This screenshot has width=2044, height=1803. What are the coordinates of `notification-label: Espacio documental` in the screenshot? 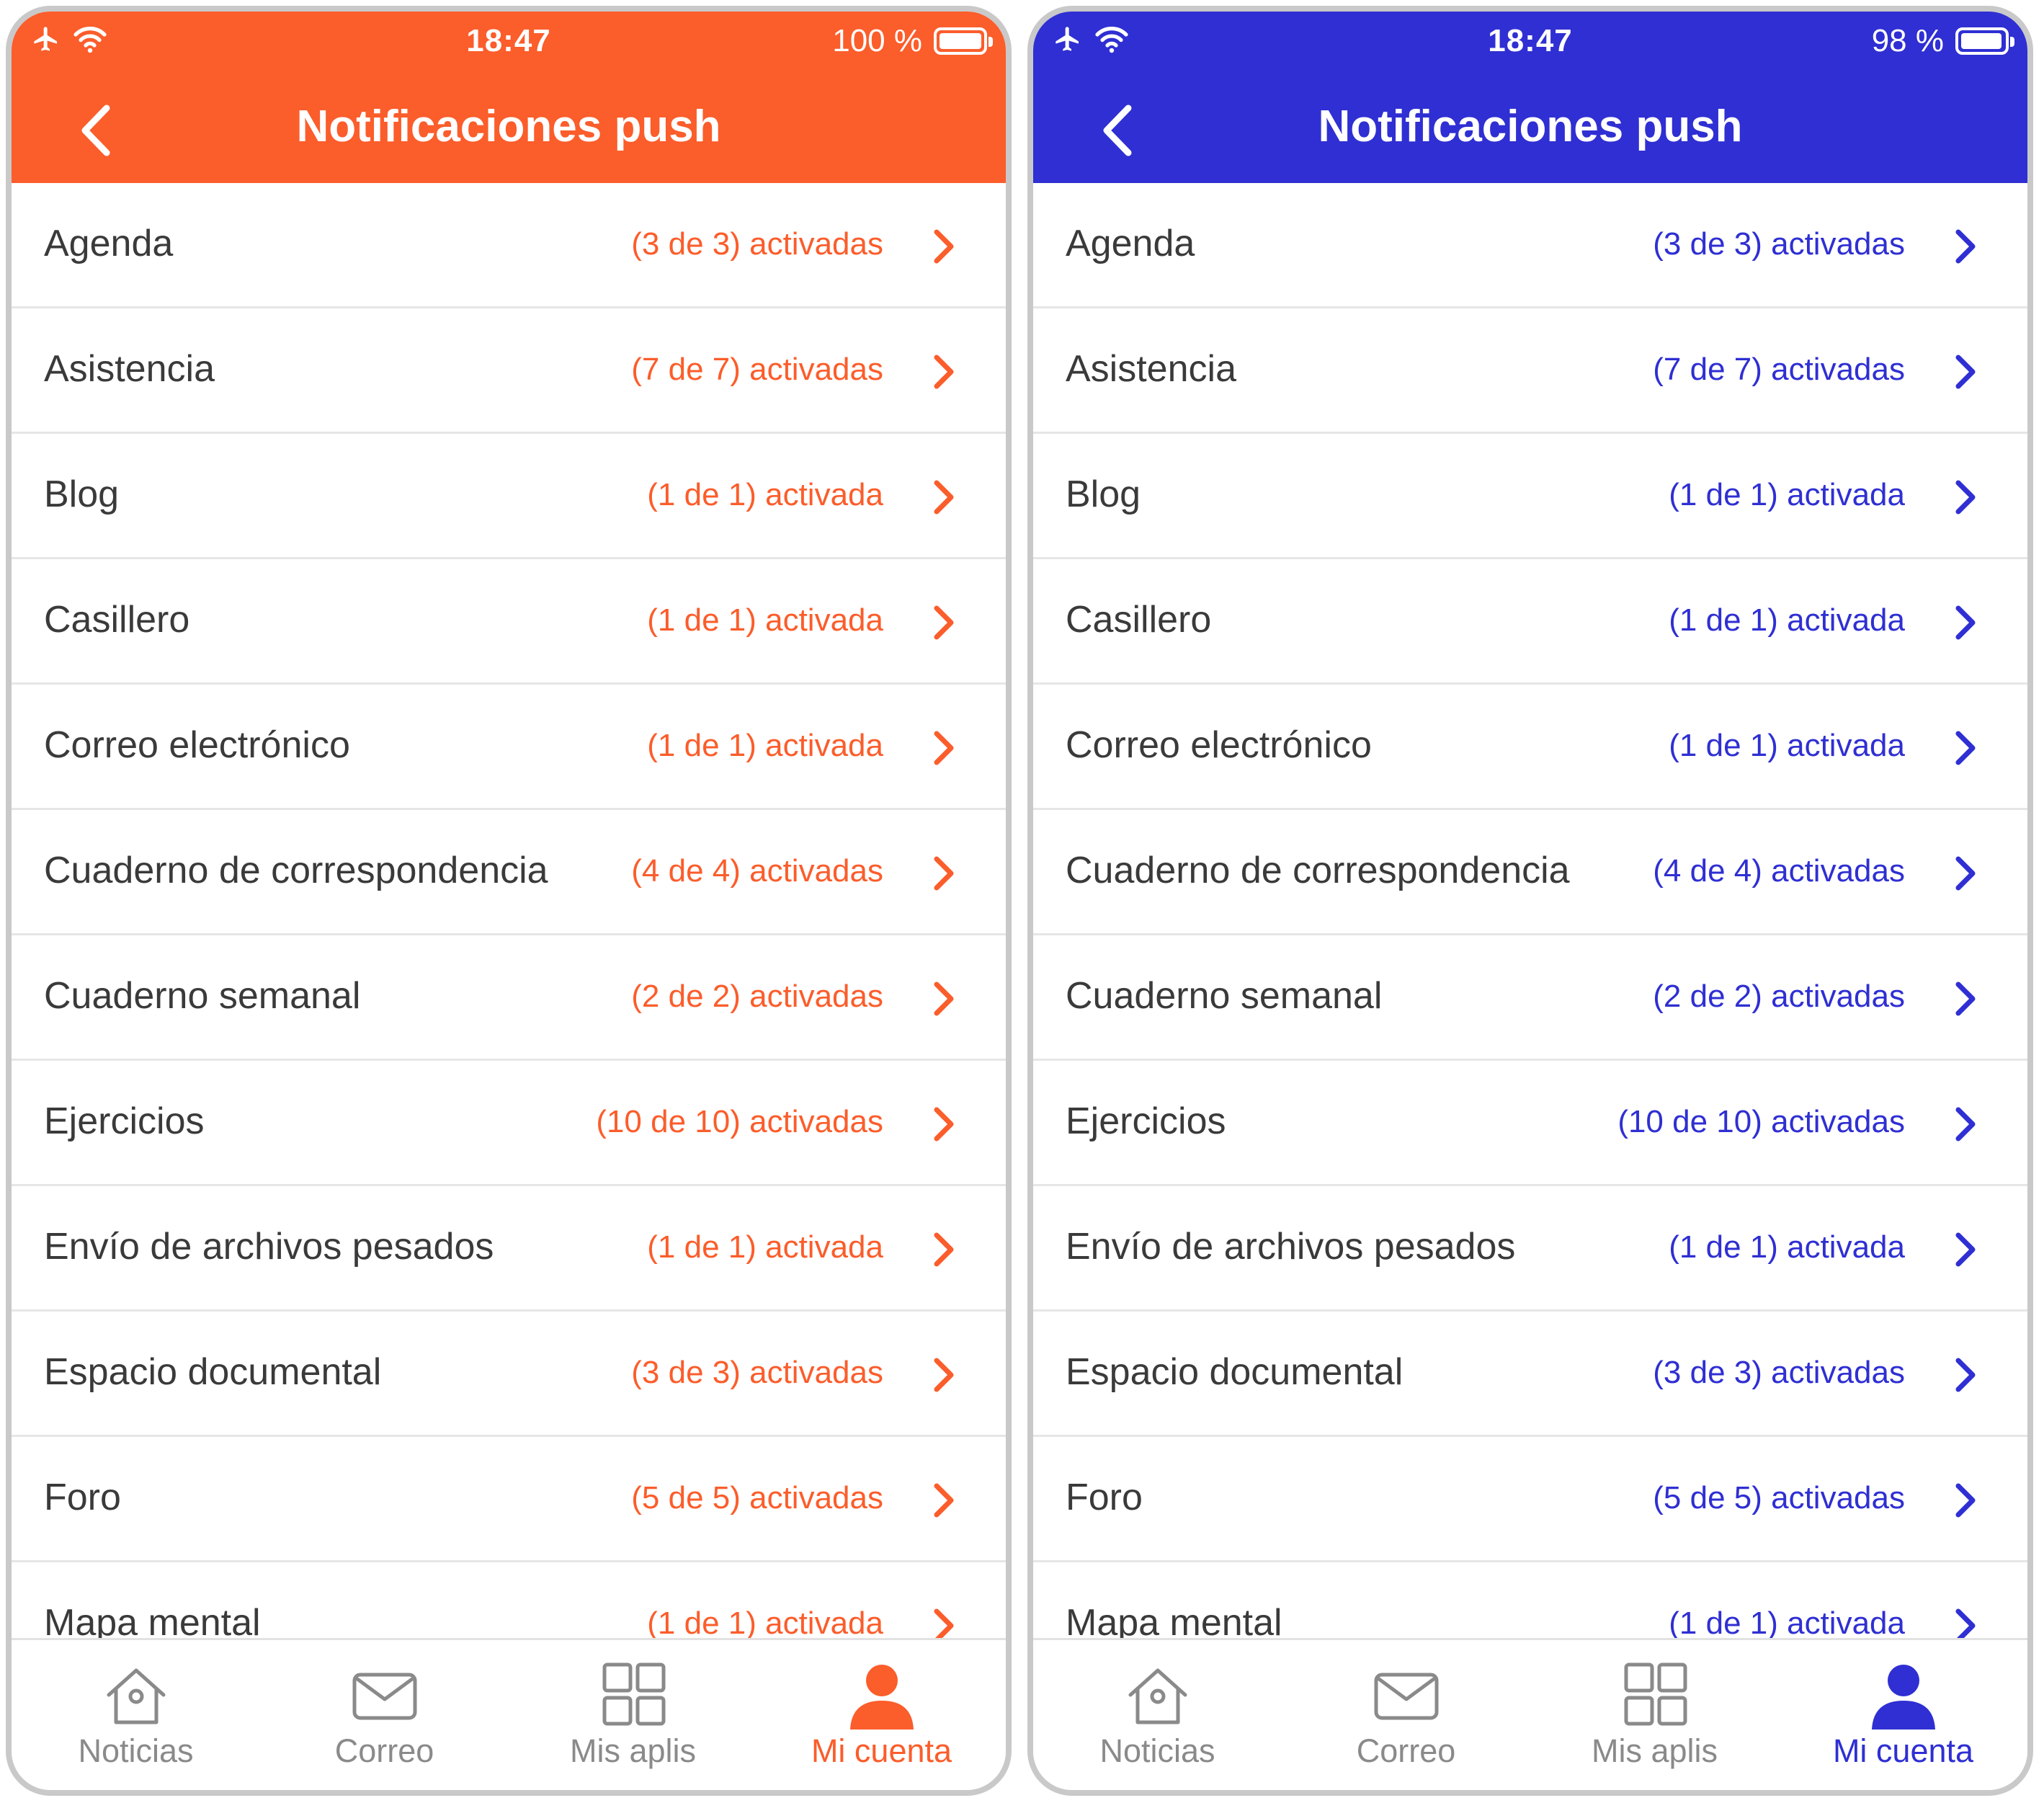 It's located at (213, 1372).